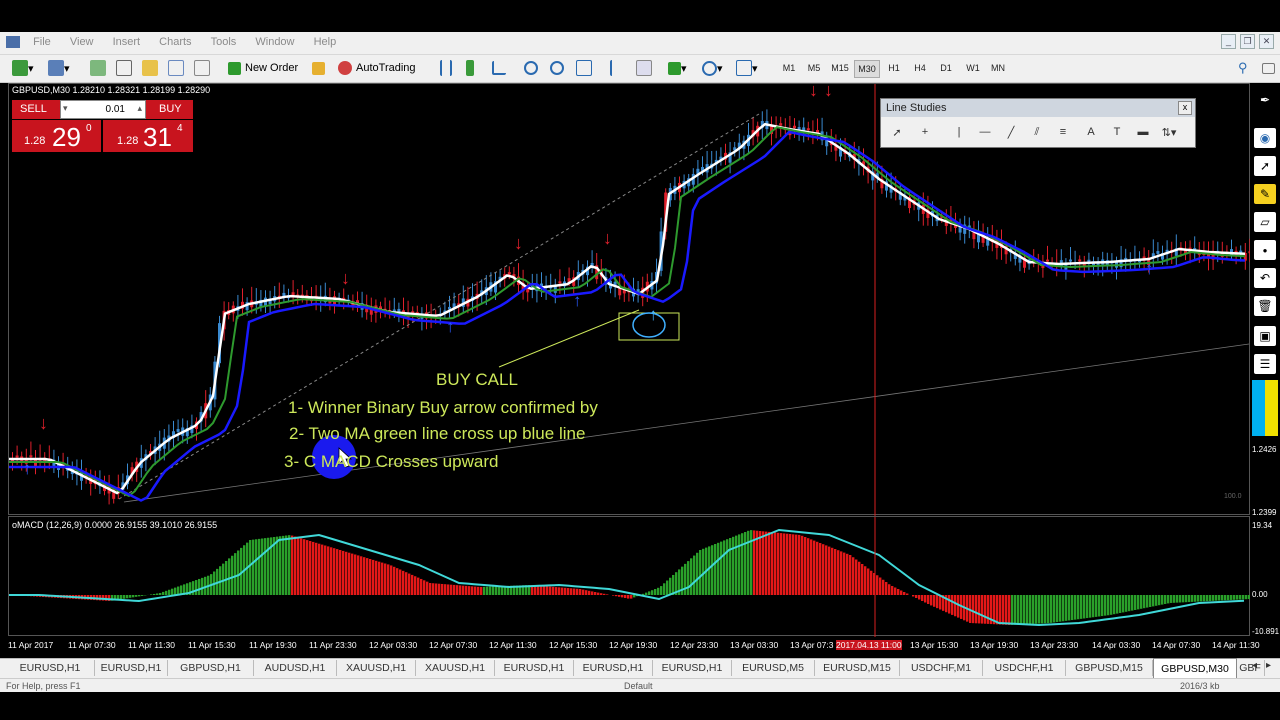 The width and height of the screenshot is (1280, 720). Describe the element at coordinates (263, 68) in the screenshot. I see `new-order-button: New Order` at that location.